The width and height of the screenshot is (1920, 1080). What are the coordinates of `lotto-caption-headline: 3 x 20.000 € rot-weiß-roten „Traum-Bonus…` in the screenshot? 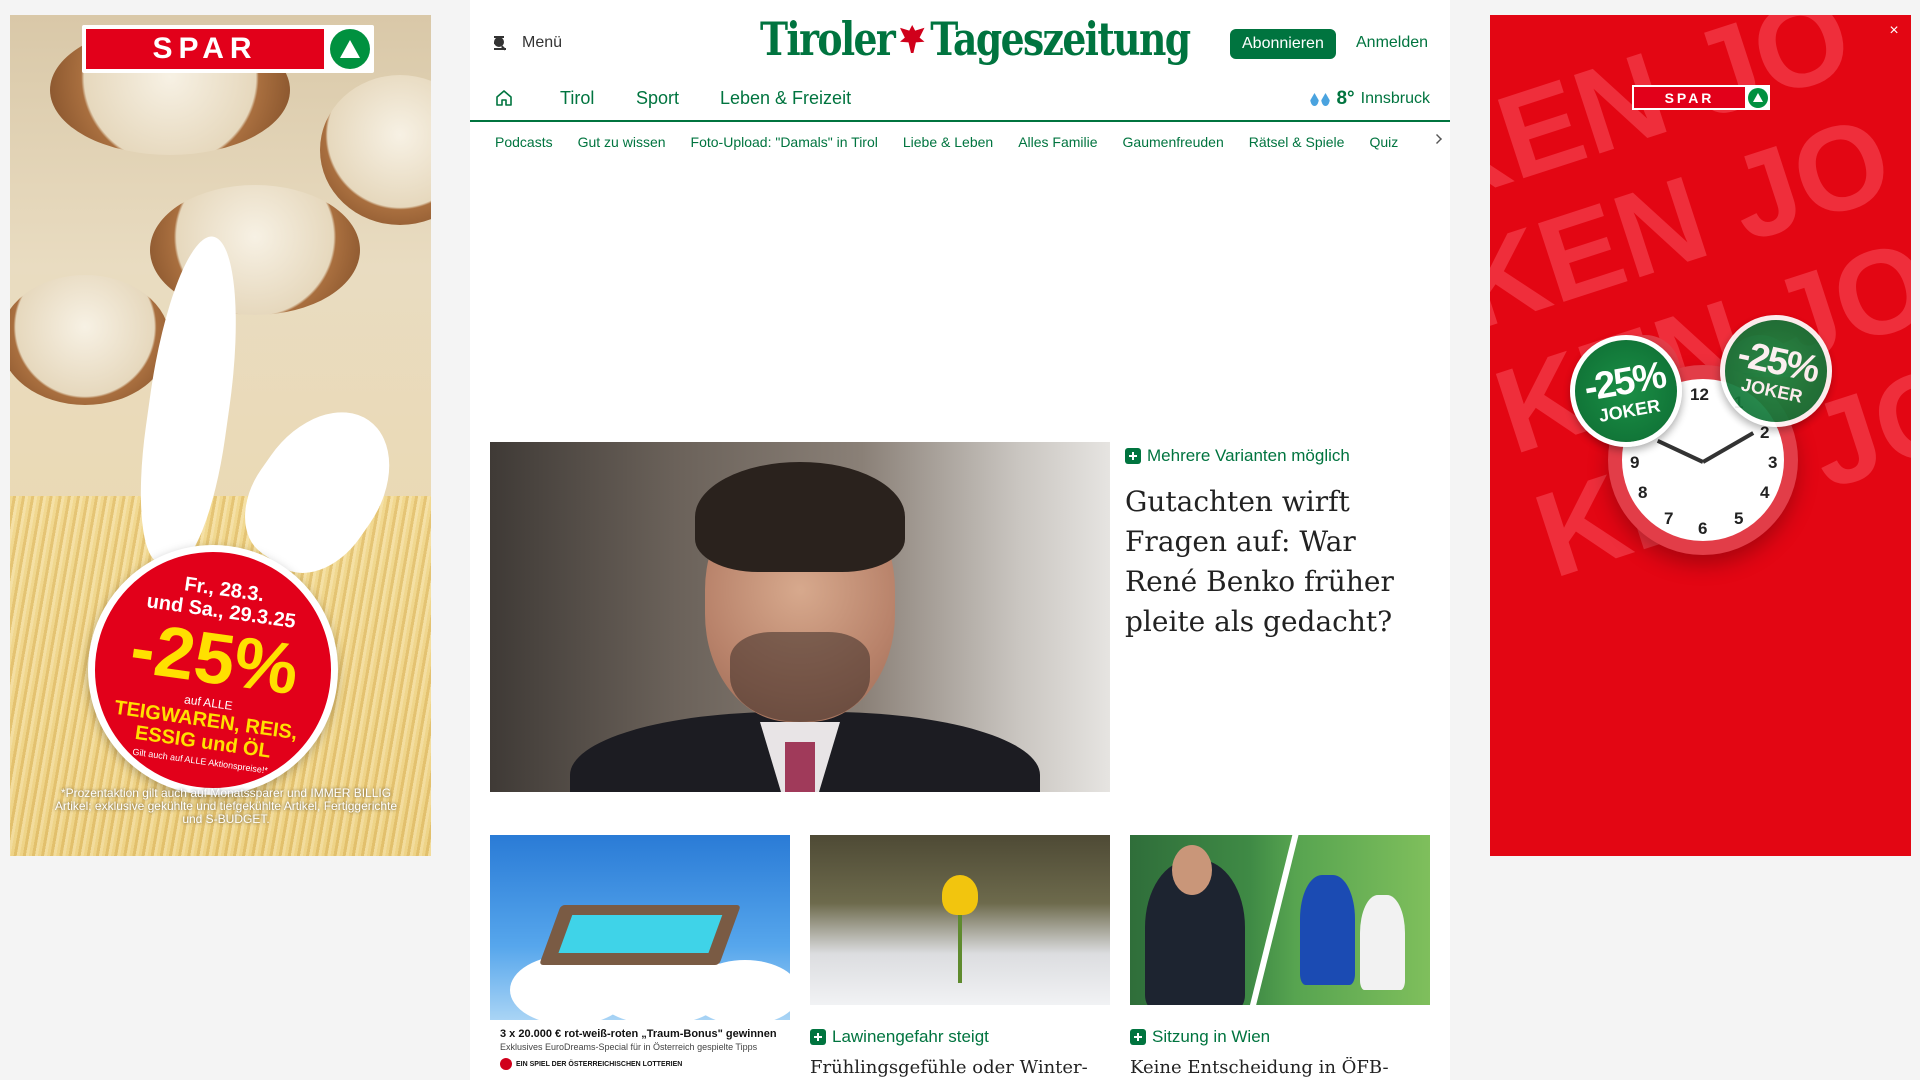 It's located at (638, 1034).